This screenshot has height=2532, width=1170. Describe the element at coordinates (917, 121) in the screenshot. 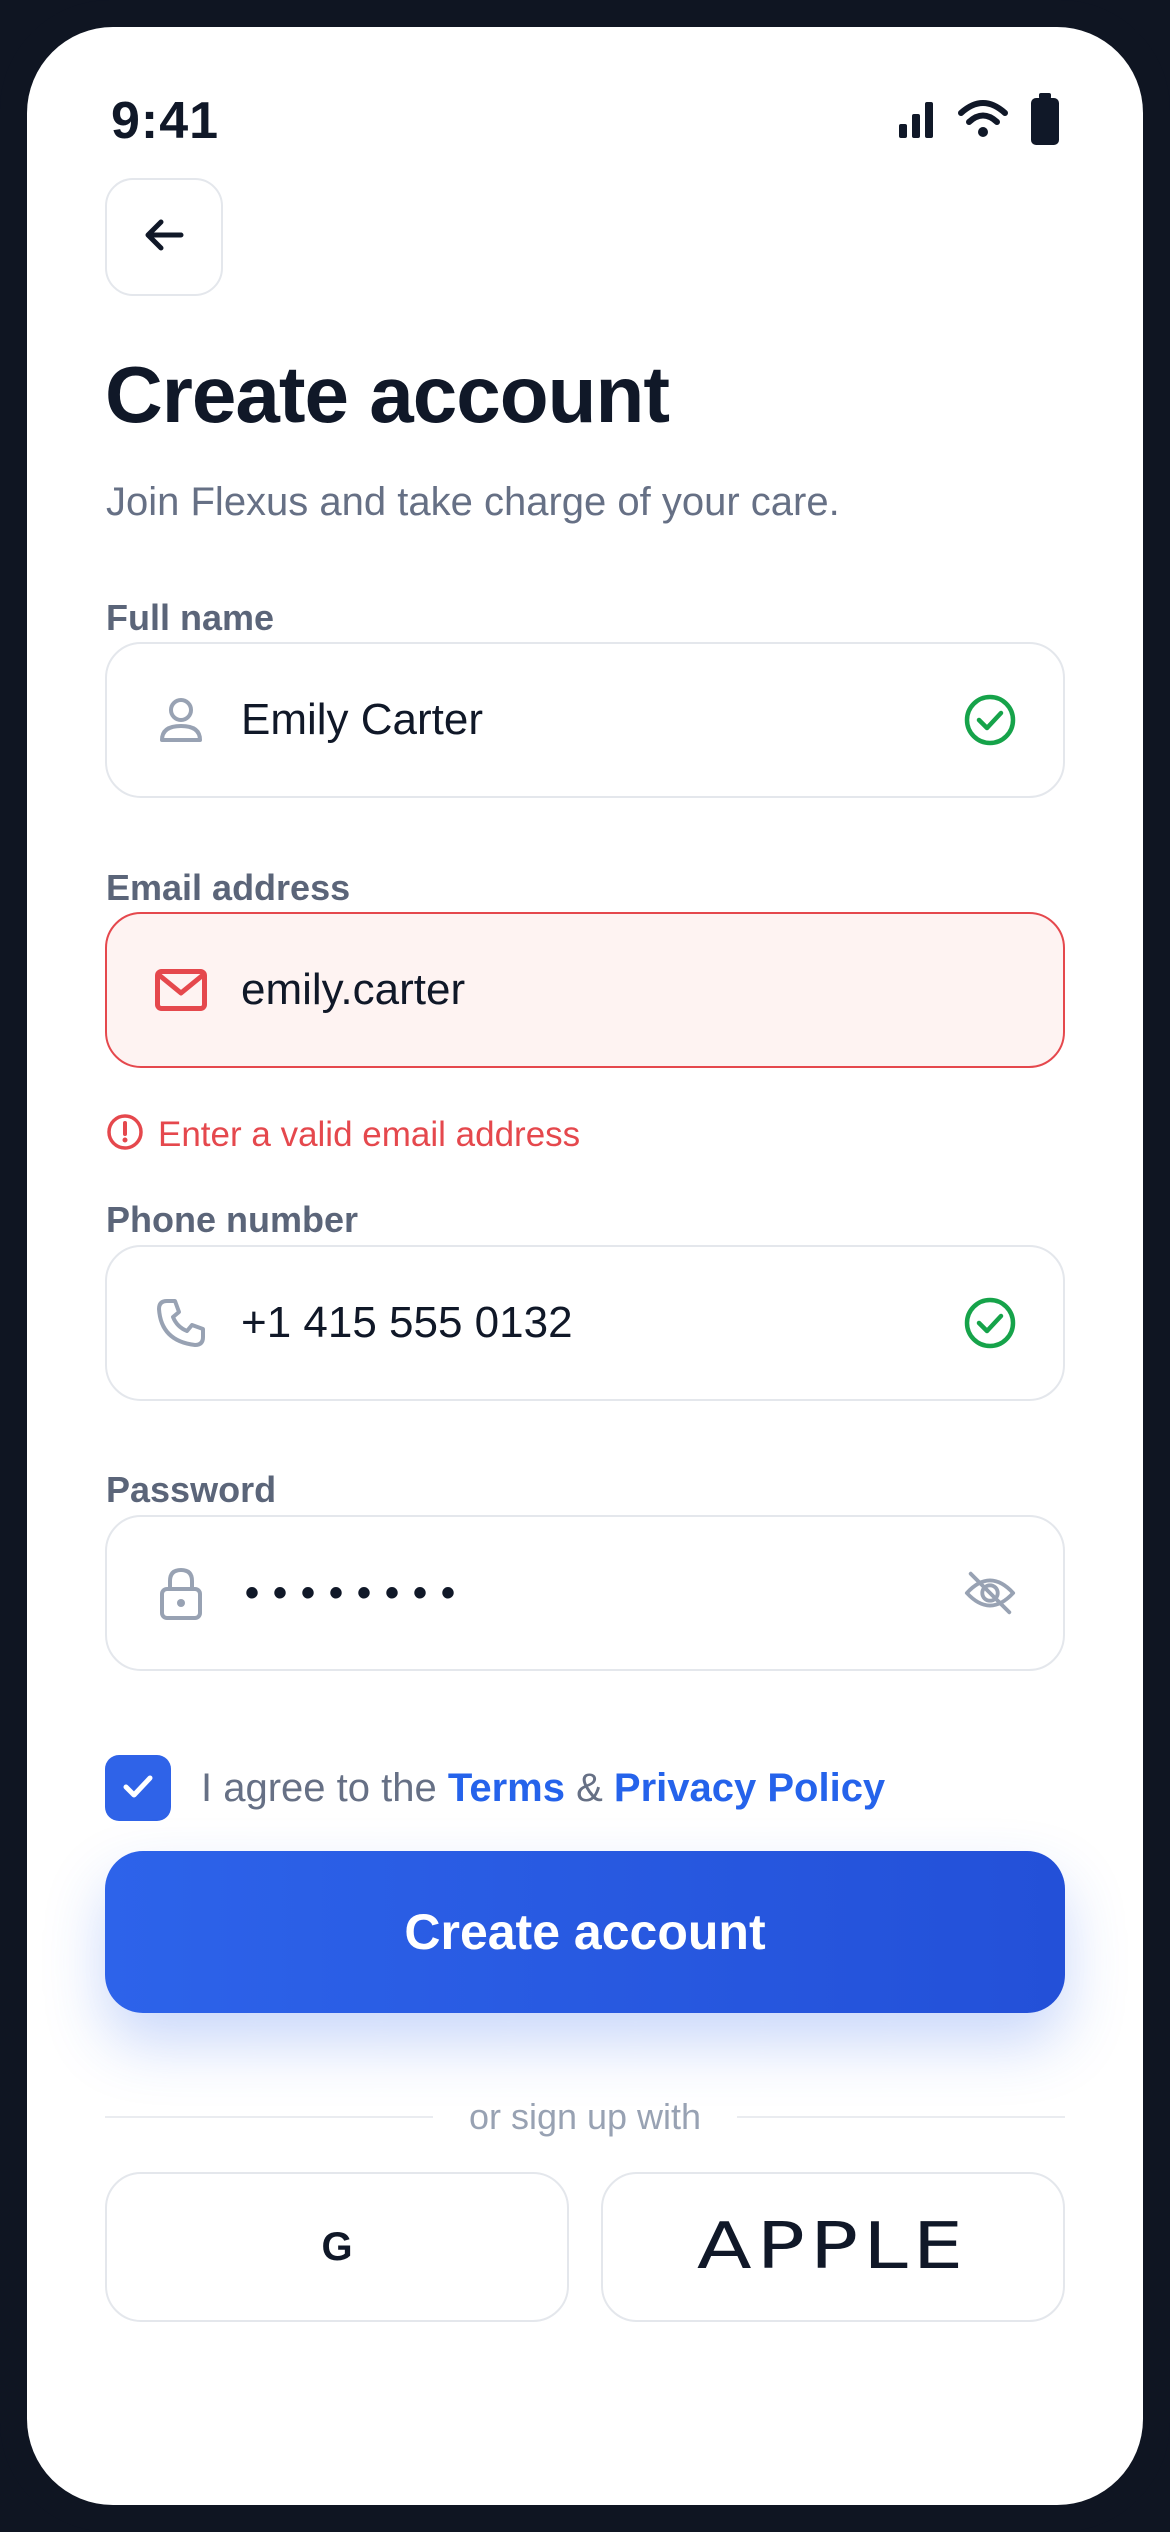

I see `signal-icon` at that location.